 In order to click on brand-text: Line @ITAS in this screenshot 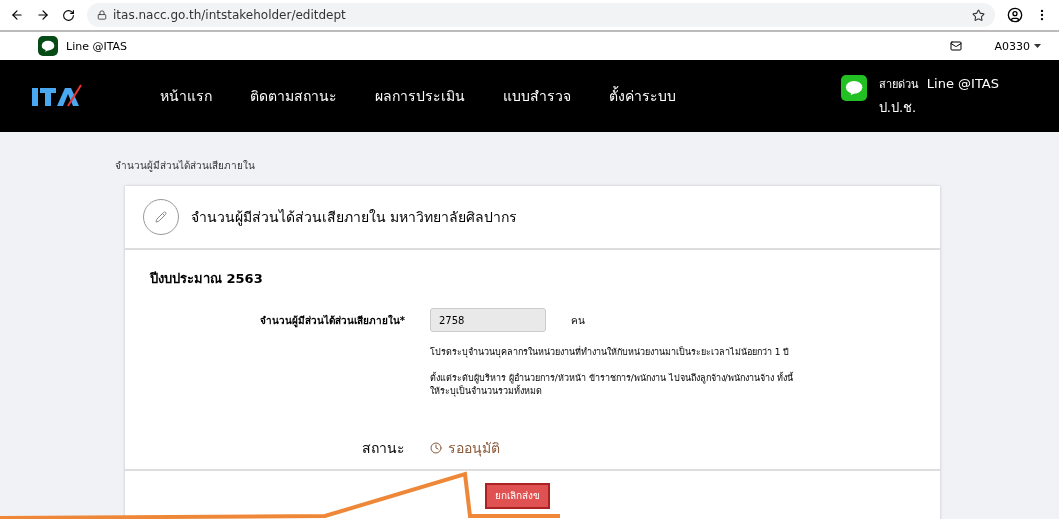, I will do `click(97, 46)`.